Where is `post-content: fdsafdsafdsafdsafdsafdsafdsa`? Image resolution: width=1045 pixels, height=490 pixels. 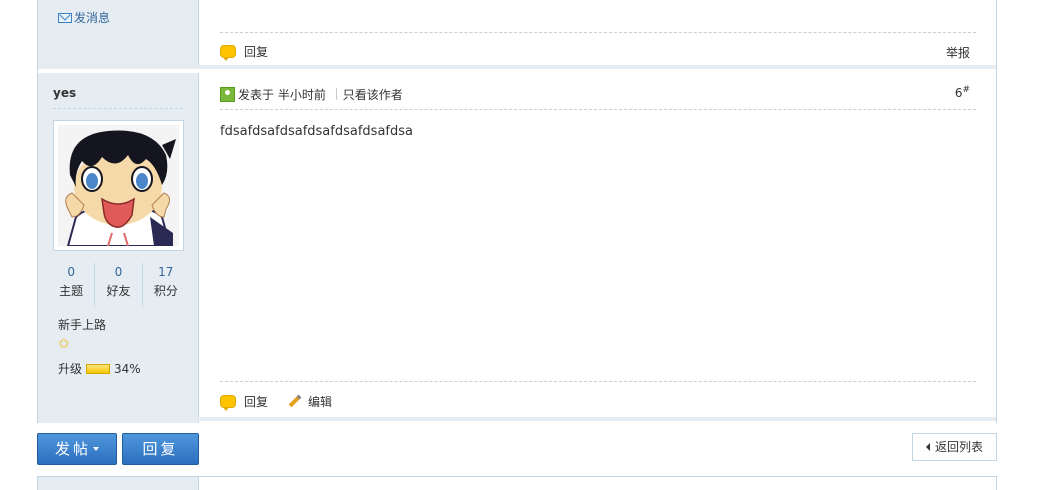
post-content: fdsafdsafdsafdsafdsafdsafdsa is located at coordinates (316, 131).